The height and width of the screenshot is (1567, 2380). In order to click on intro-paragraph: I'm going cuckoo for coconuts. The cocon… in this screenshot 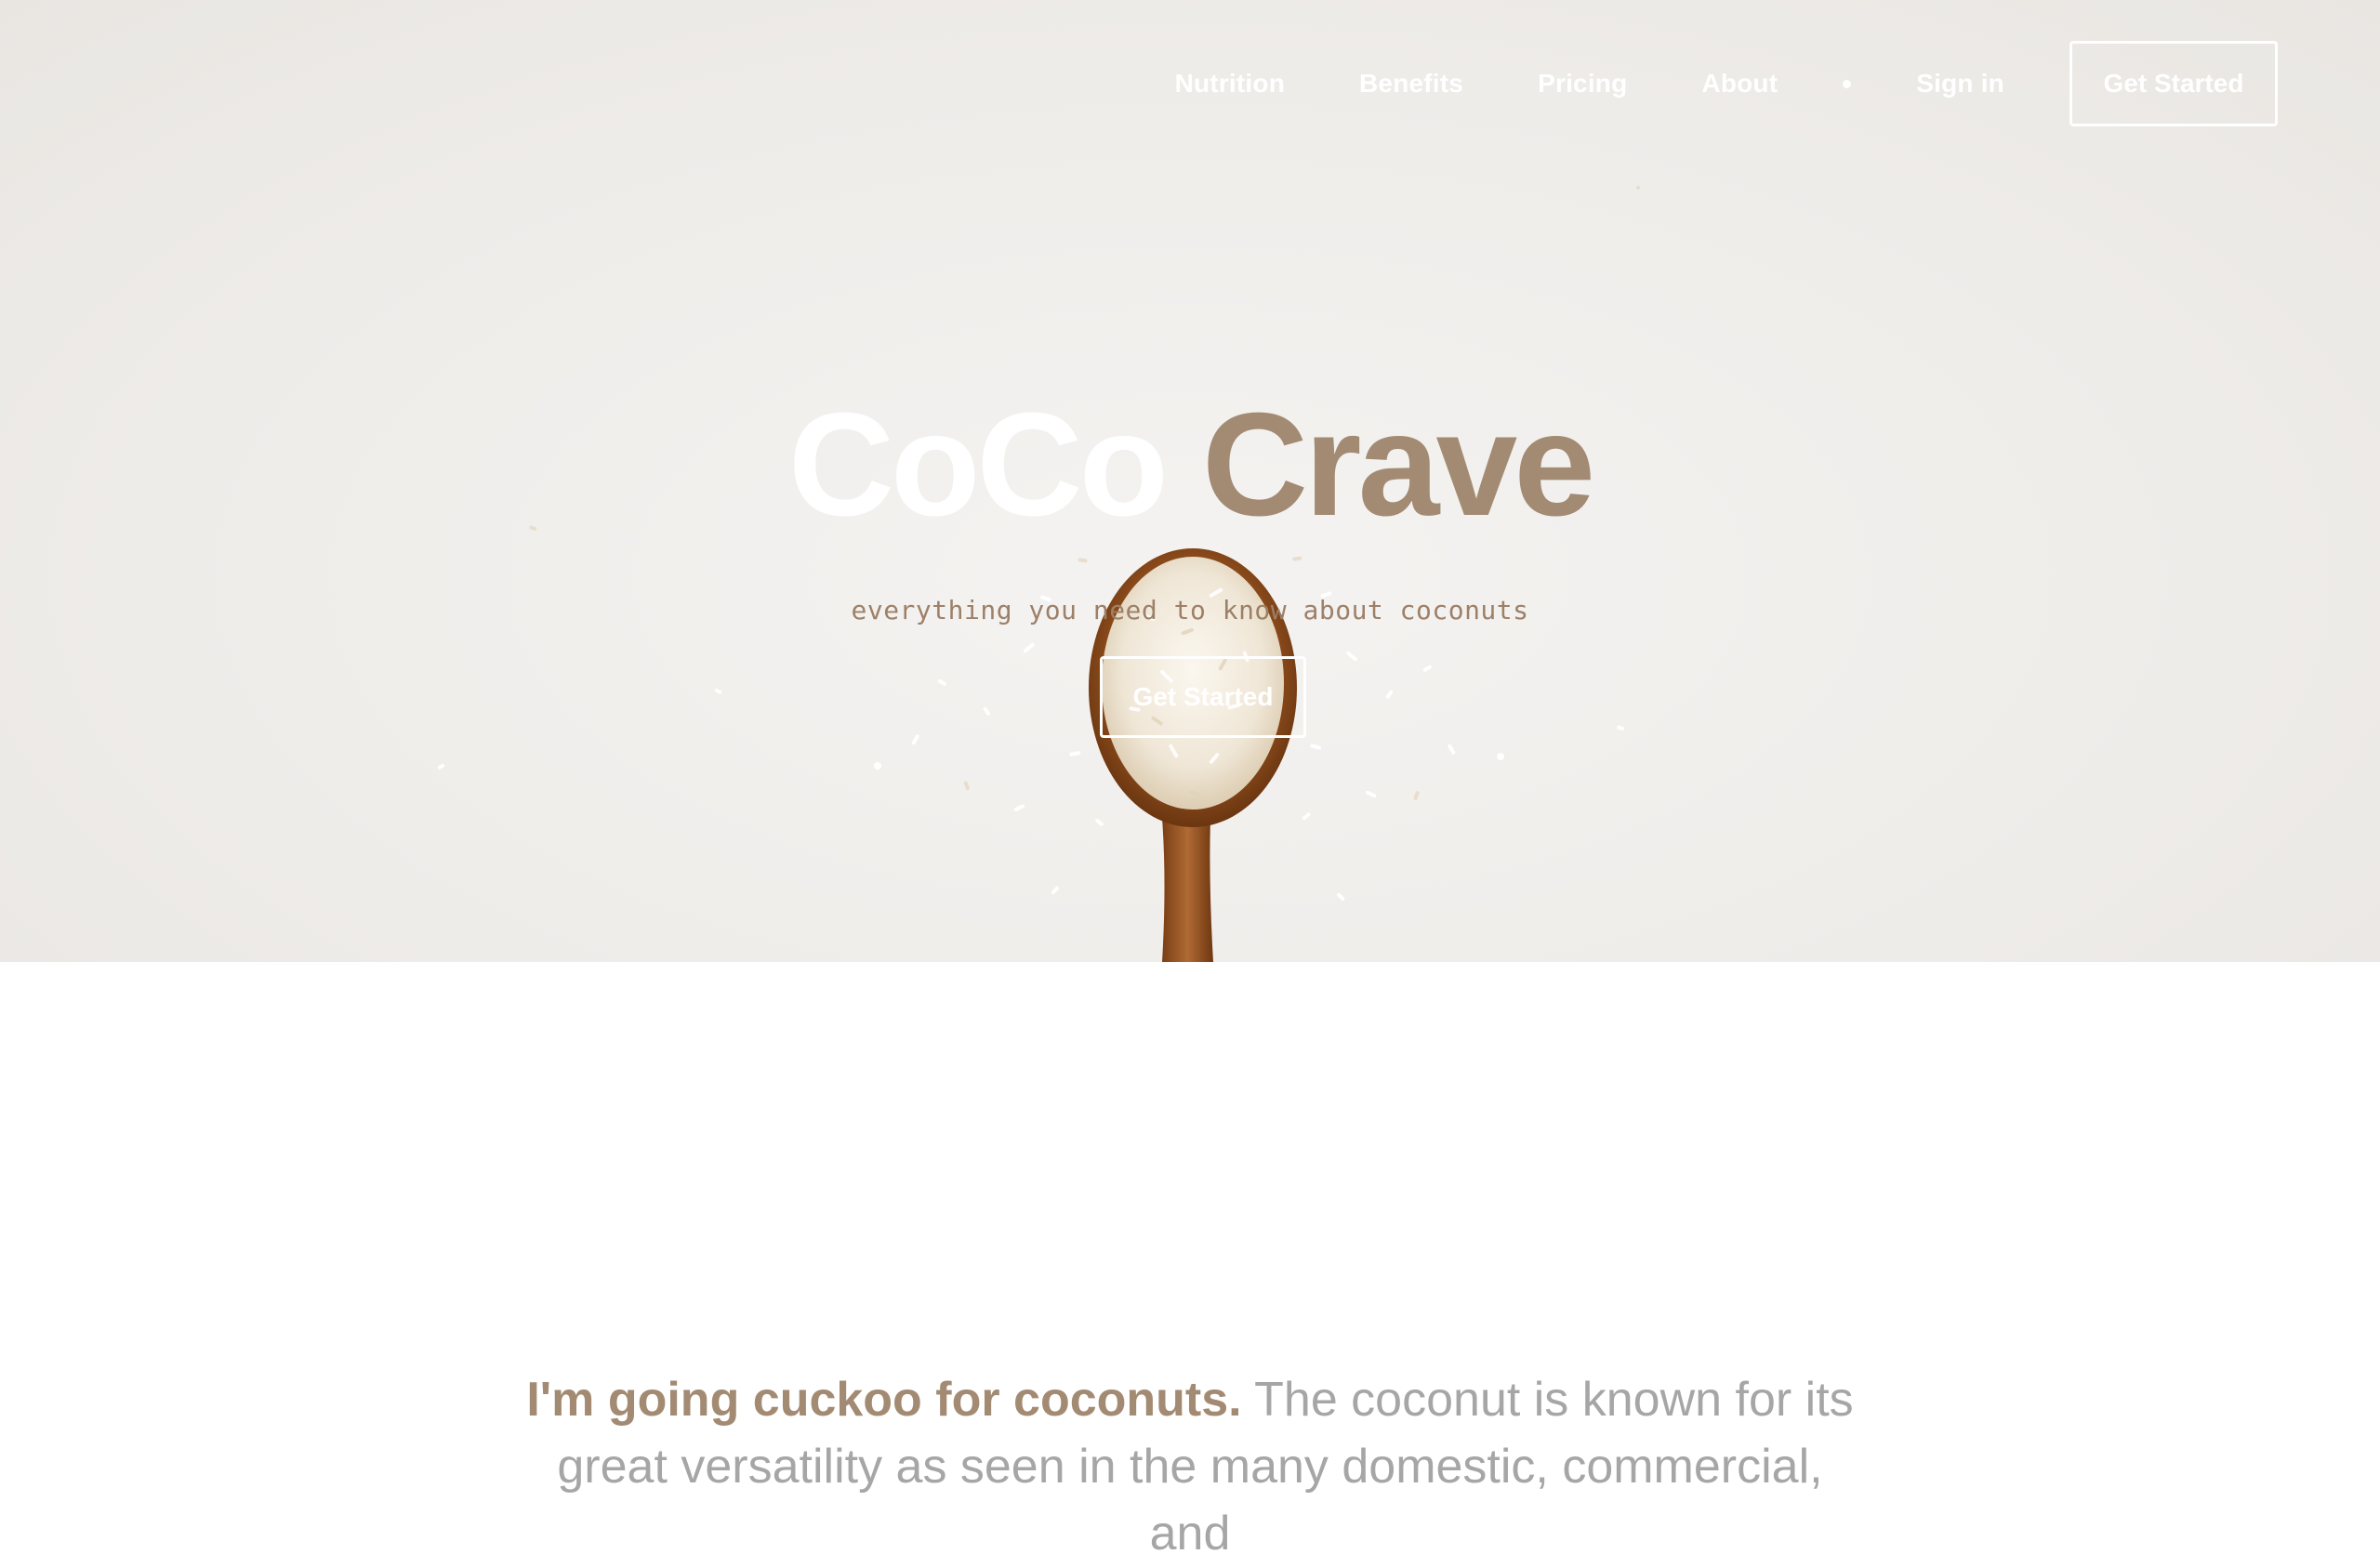, I will do `click(1190, 1466)`.